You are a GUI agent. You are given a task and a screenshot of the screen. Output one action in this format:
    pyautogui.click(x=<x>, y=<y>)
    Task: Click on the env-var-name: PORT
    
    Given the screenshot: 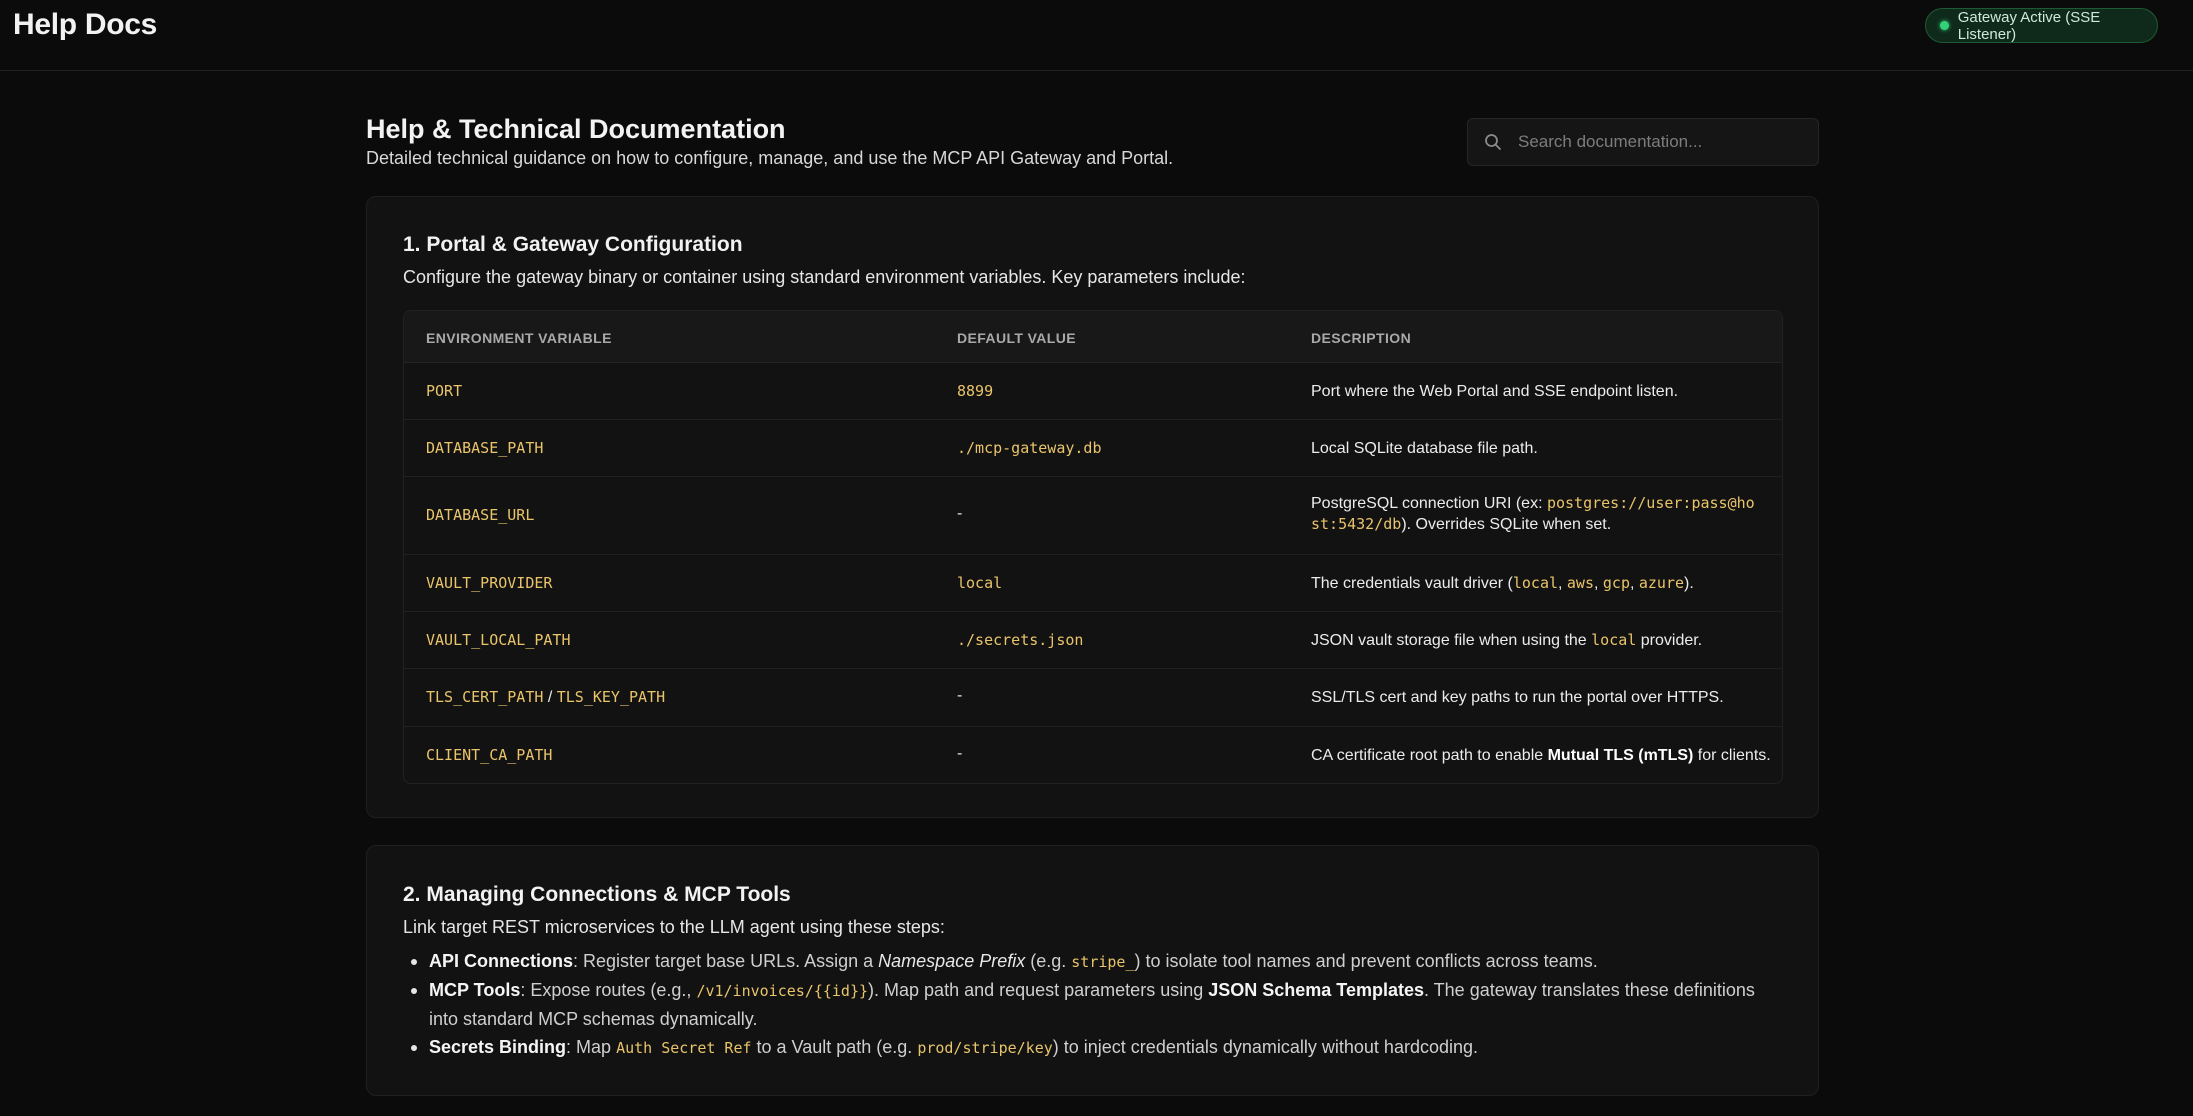 What is the action you would take?
    pyautogui.click(x=444, y=391)
    